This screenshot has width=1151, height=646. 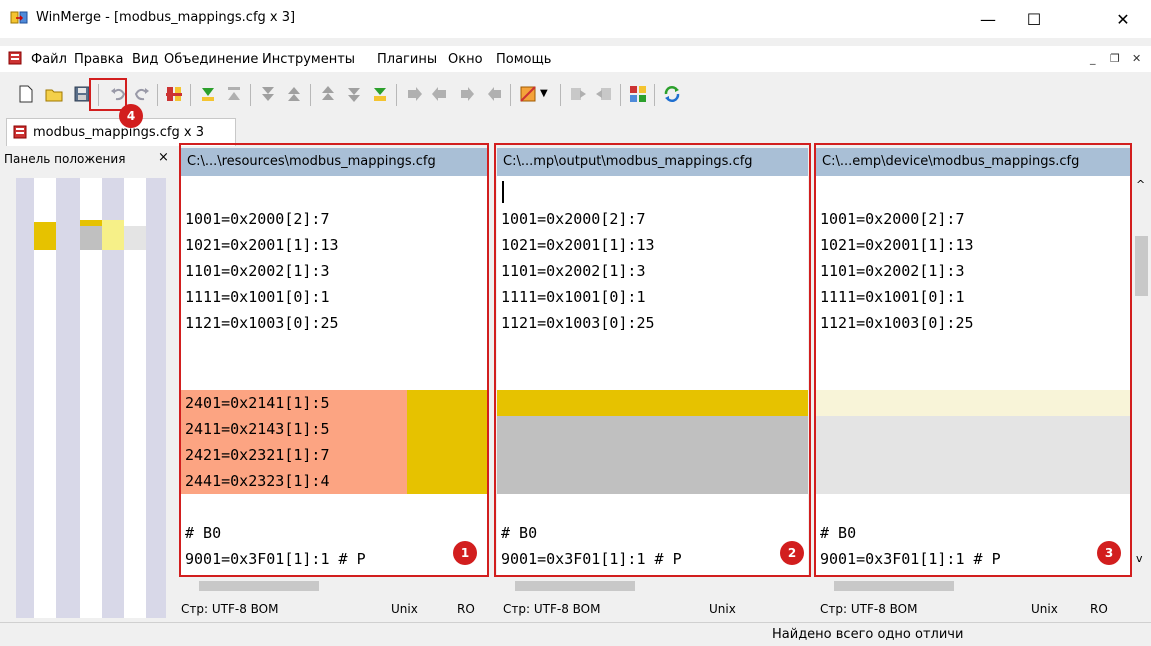 What do you see at coordinates (1141, 376) in the screenshot?
I see `vertical-scrollbar: ^ v` at bounding box center [1141, 376].